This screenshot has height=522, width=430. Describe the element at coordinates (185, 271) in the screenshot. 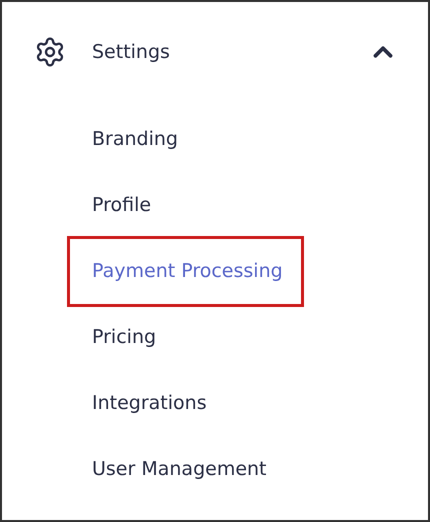

I see `menu-item: Payment Processing` at that location.